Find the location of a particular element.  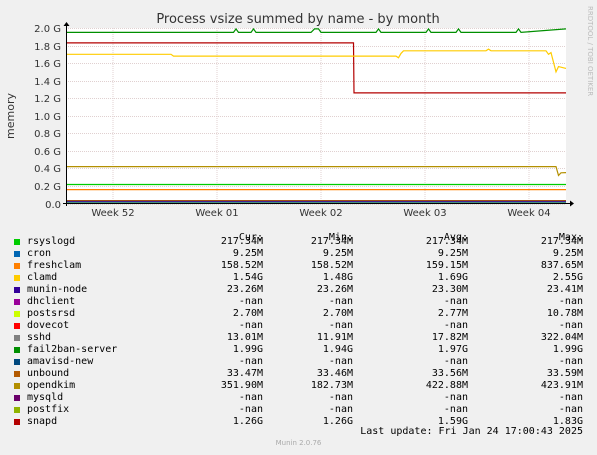

legend-value-min: 2.70M is located at coordinates (337, 313).